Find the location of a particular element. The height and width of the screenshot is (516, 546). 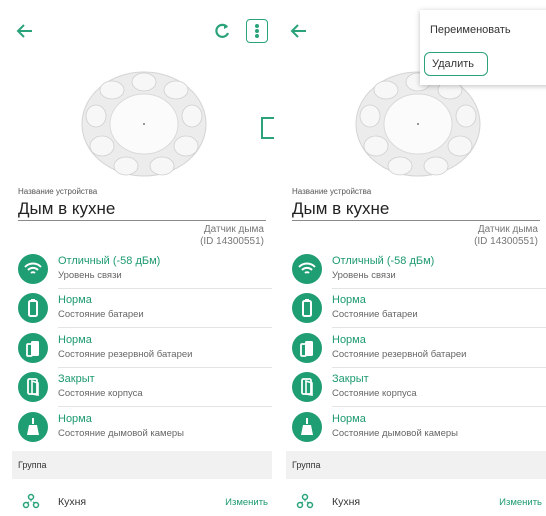

overflow-menu: Переименовать Удалить is located at coordinates (483, 47).